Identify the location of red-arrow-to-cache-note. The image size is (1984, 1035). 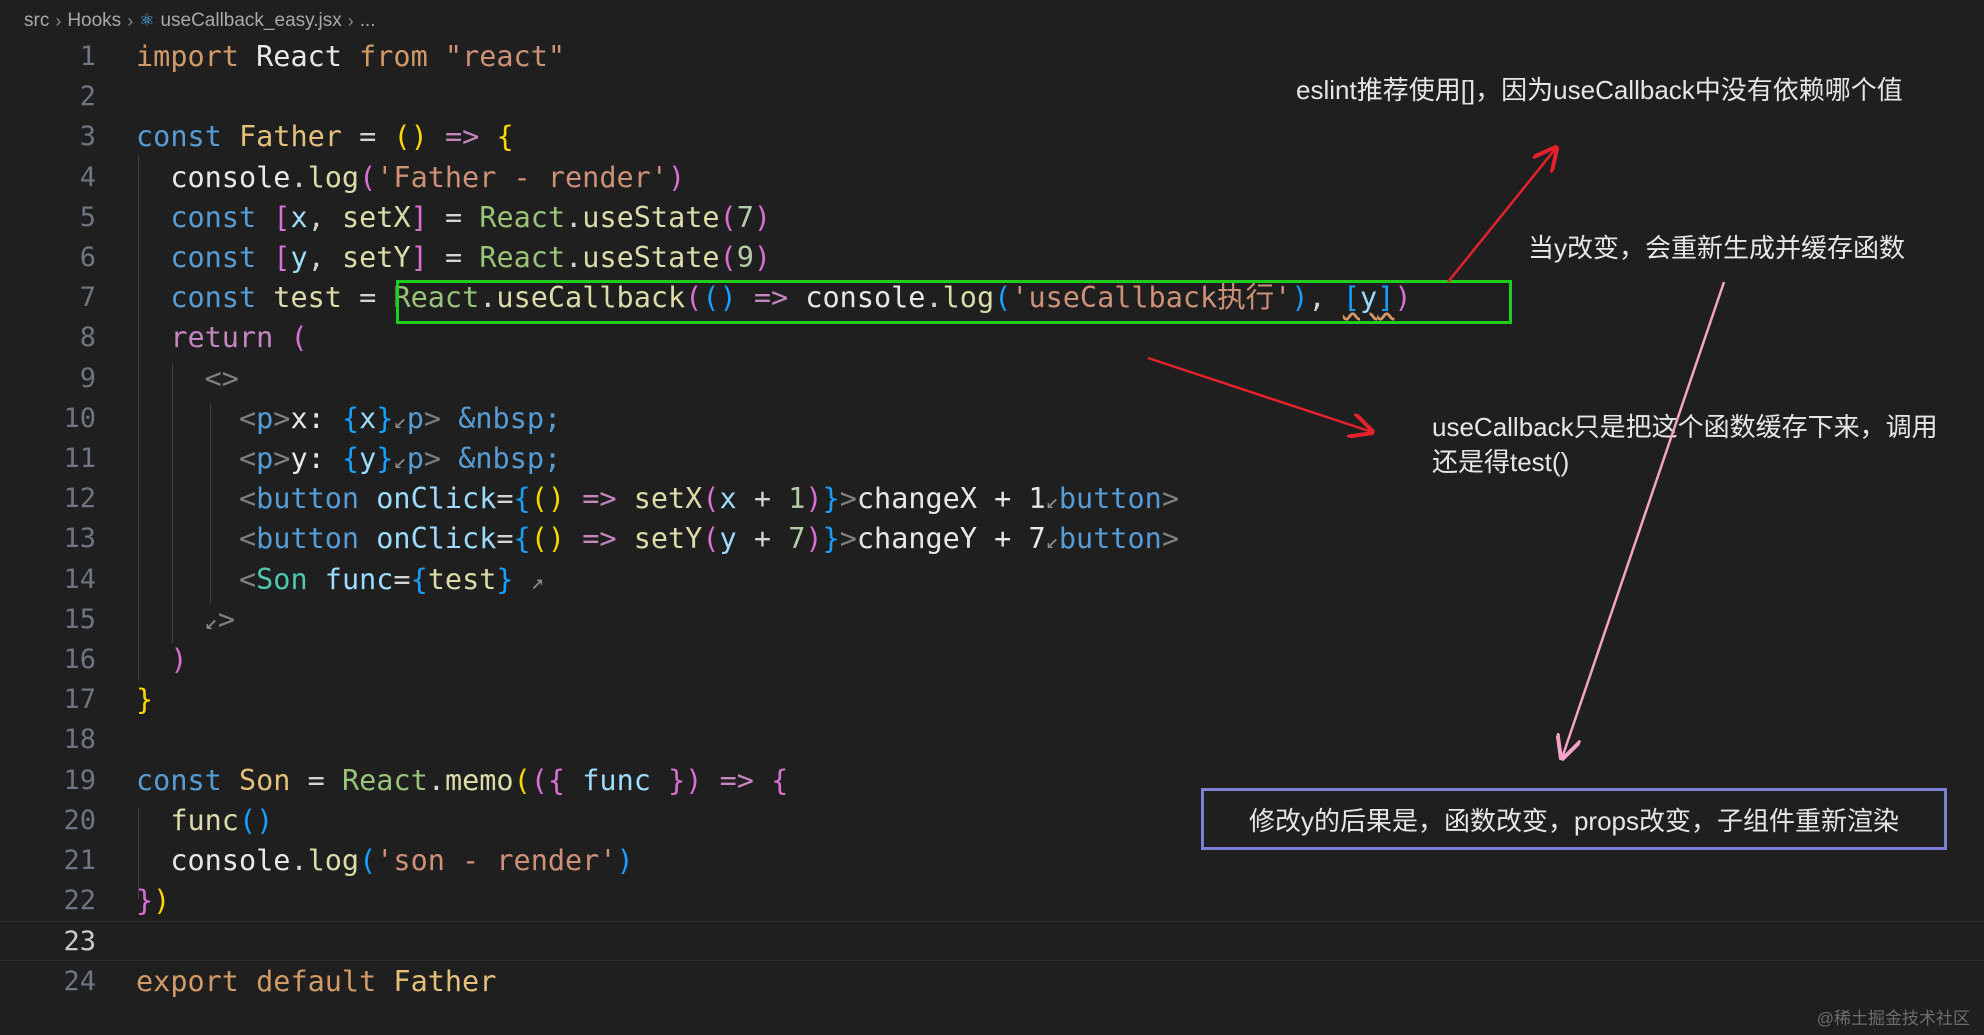
(1259, 394).